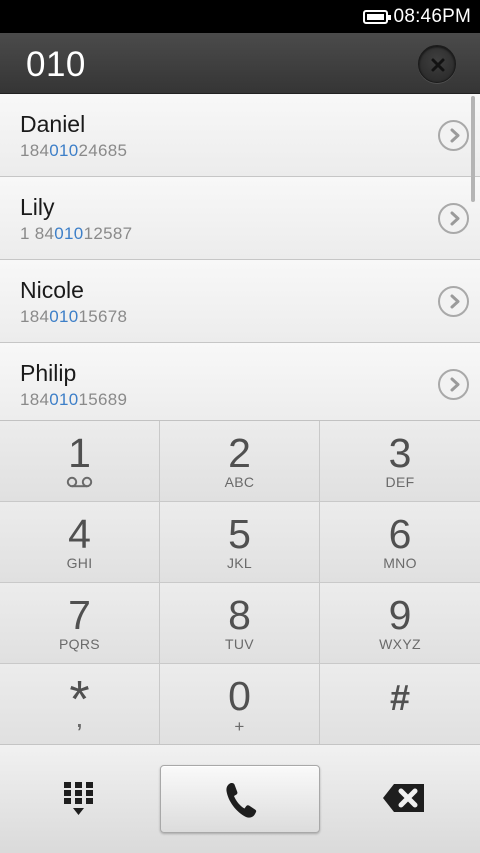 The width and height of the screenshot is (480, 853). I want to click on dialpad-grid-icon, so click(78, 798).